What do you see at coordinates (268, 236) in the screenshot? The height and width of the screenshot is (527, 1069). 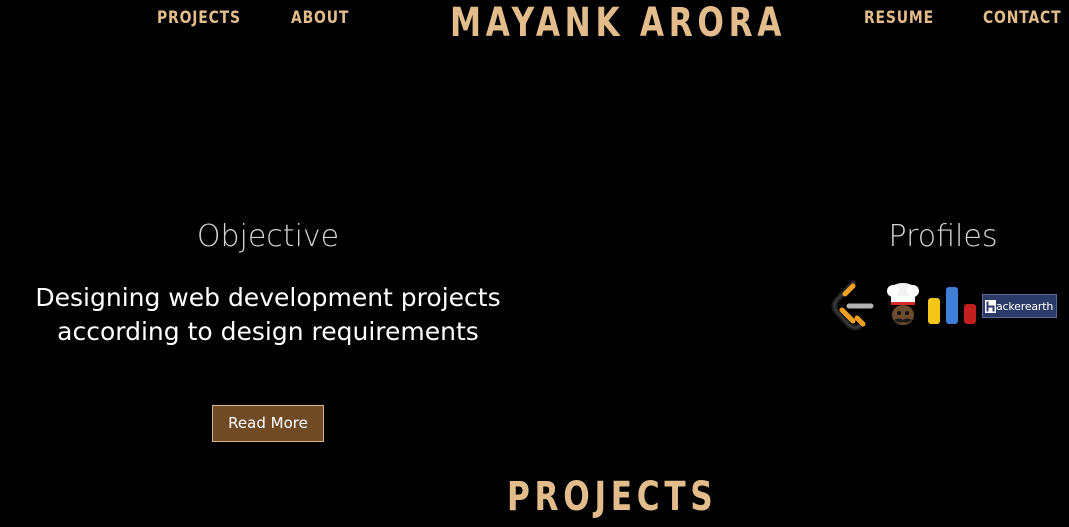 I see `objective-heading: Objective` at bounding box center [268, 236].